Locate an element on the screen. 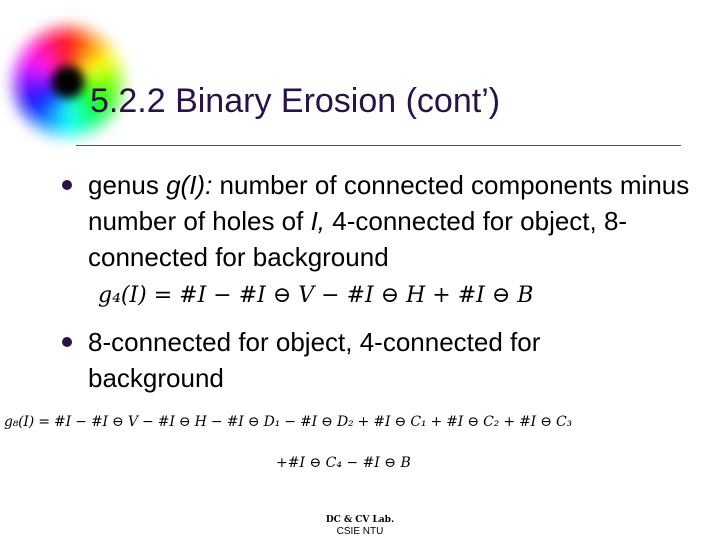 This screenshot has width=720, height=540. formula-g8-line2: +#I ⊖ C₄ − #I ⊖ B is located at coordinates (343, 463).